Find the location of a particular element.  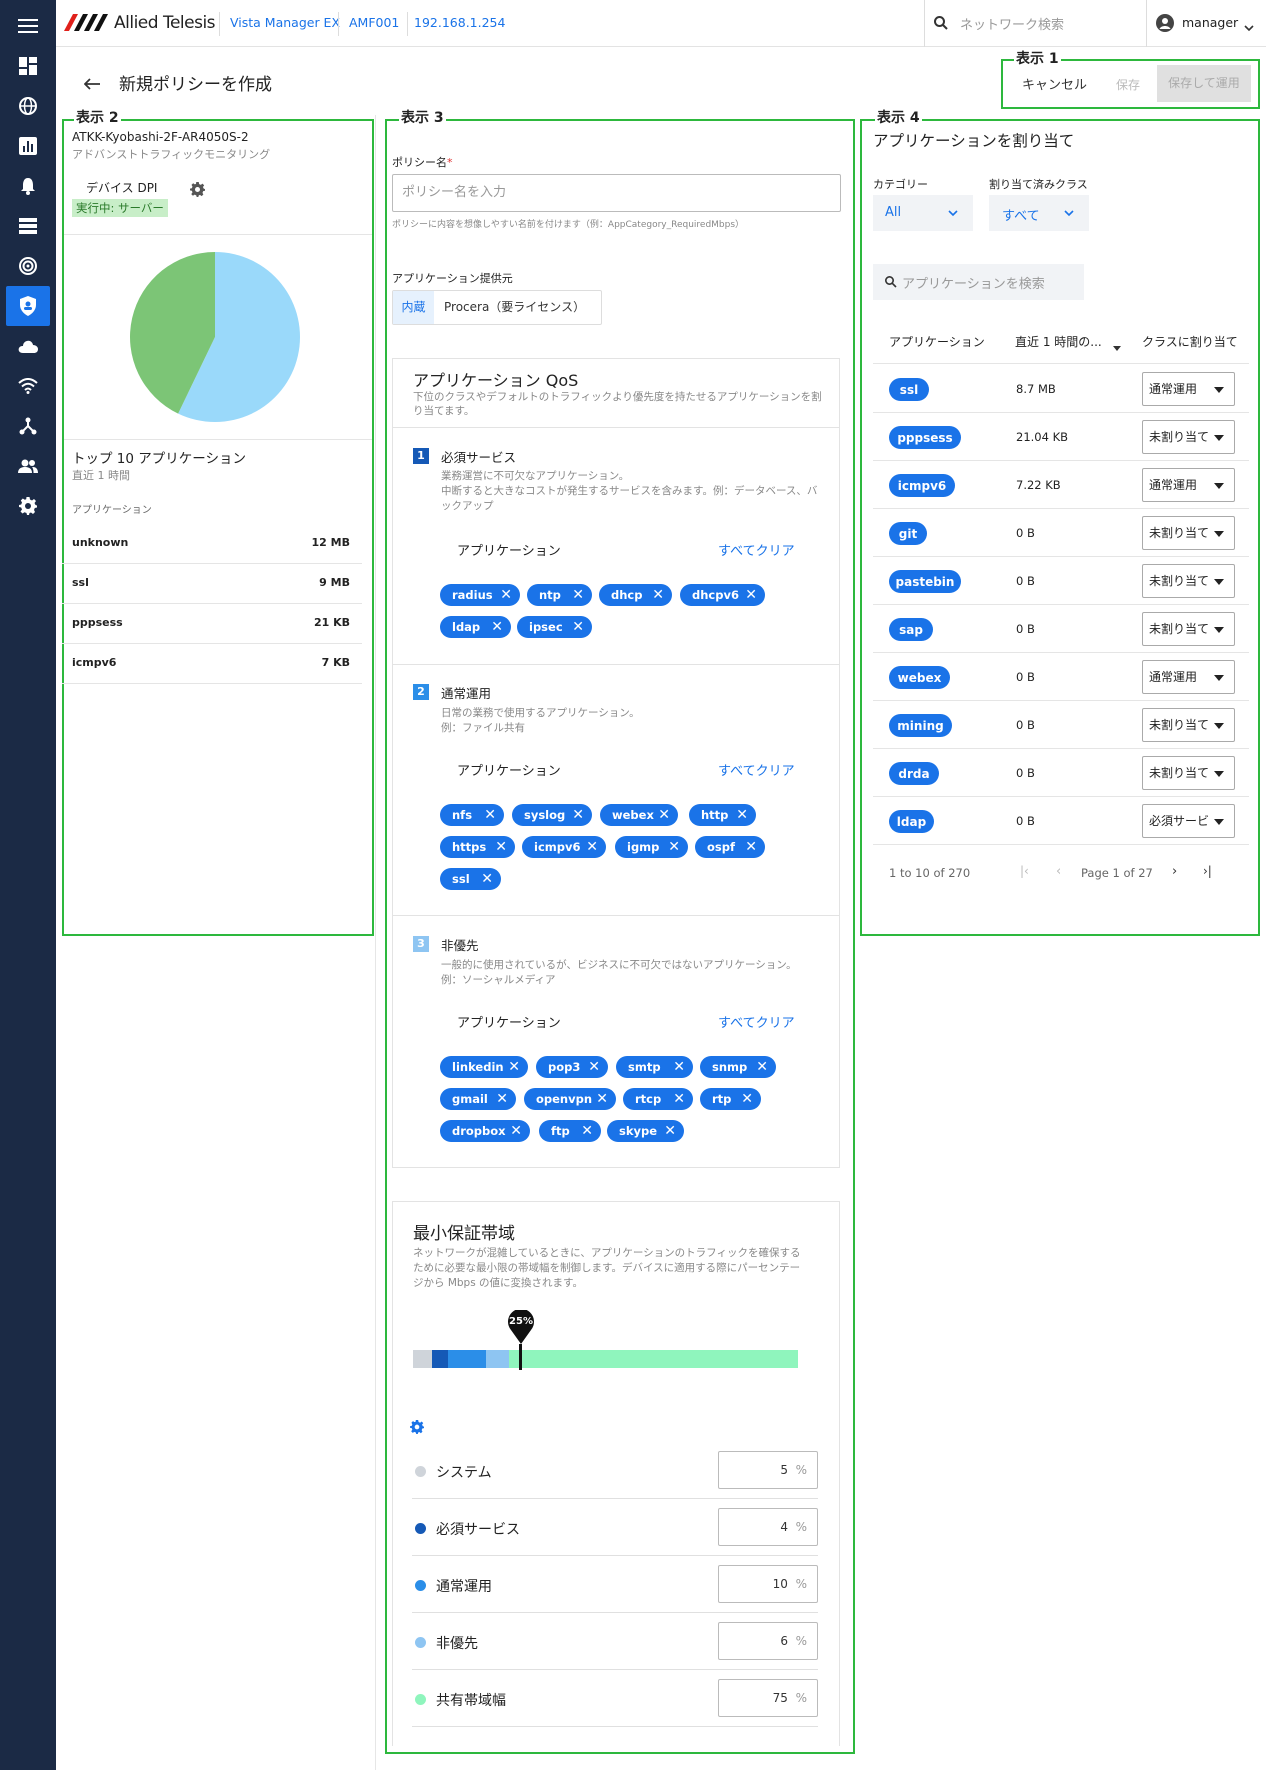

app-chip: ospf ✕ is located at coordinates (730, 847).